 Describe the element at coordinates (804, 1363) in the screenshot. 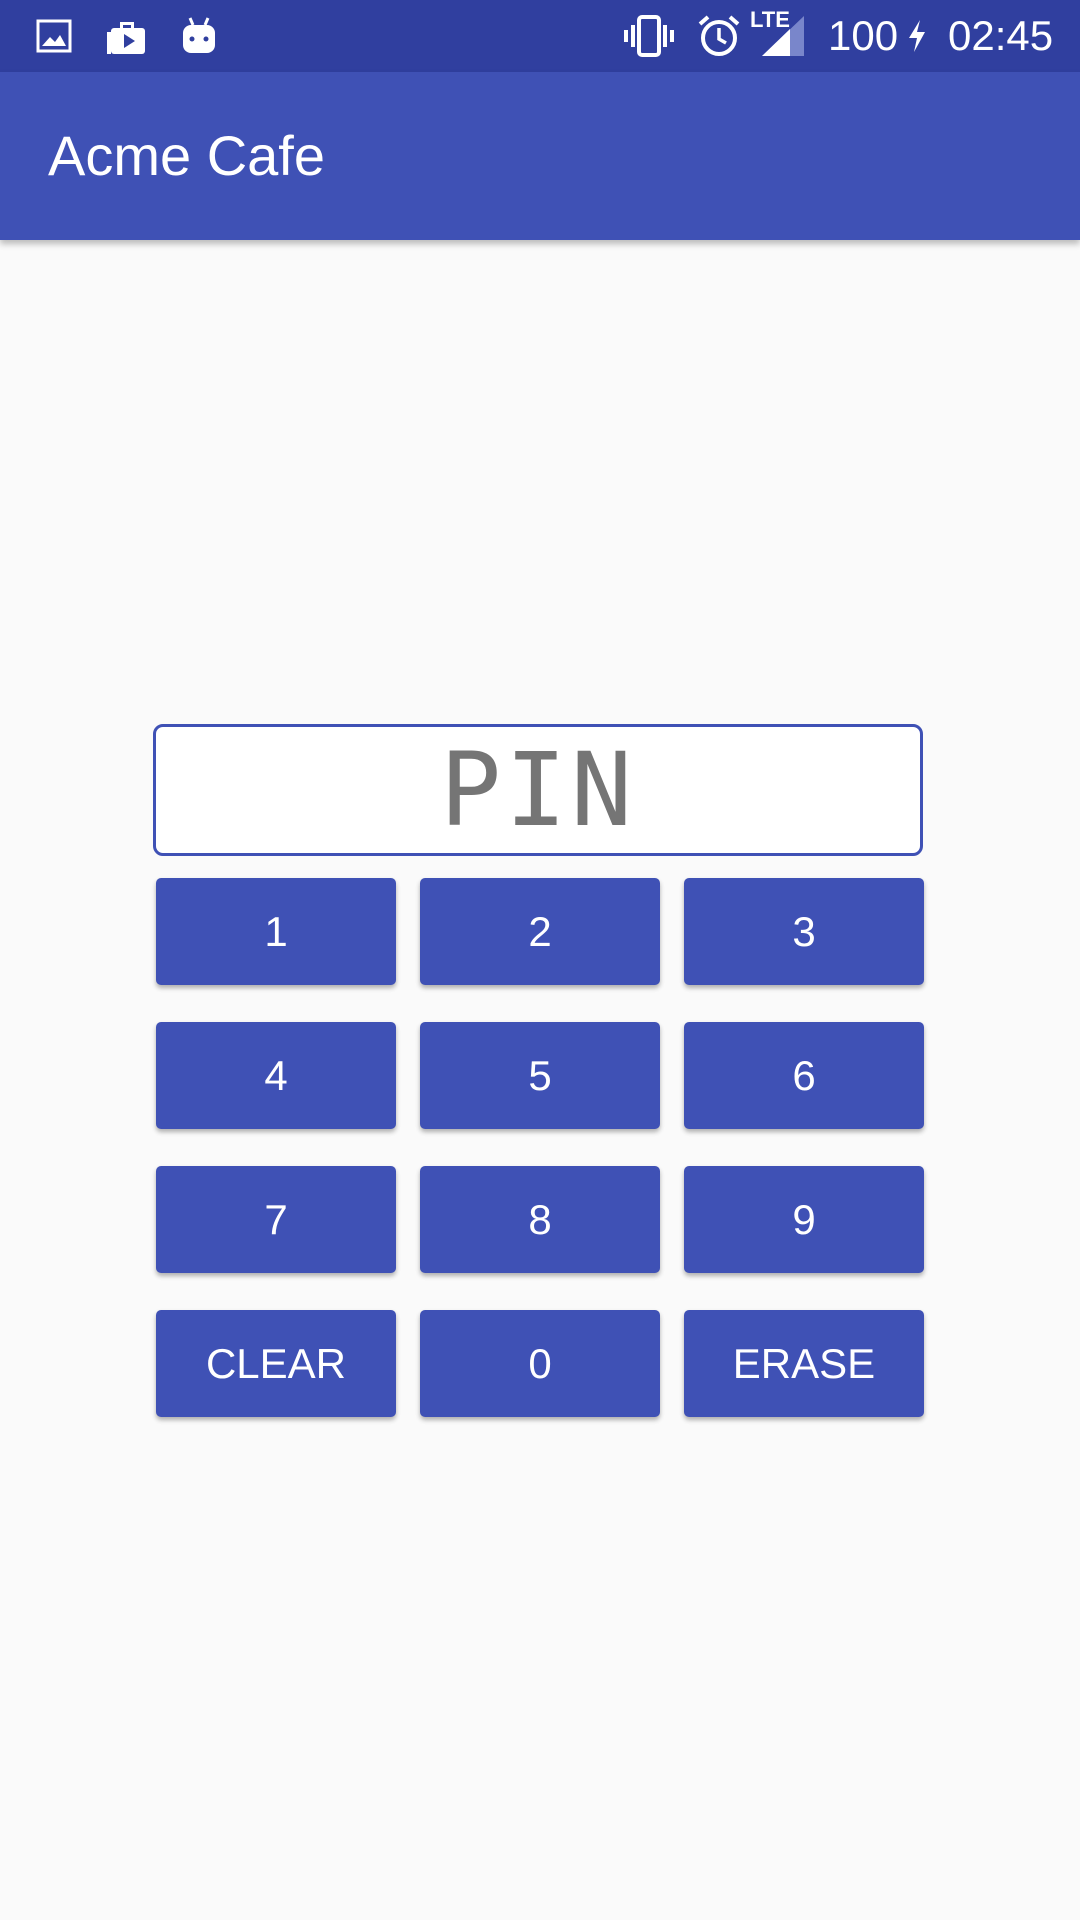

I see `erase-button: ERASE` at that location.